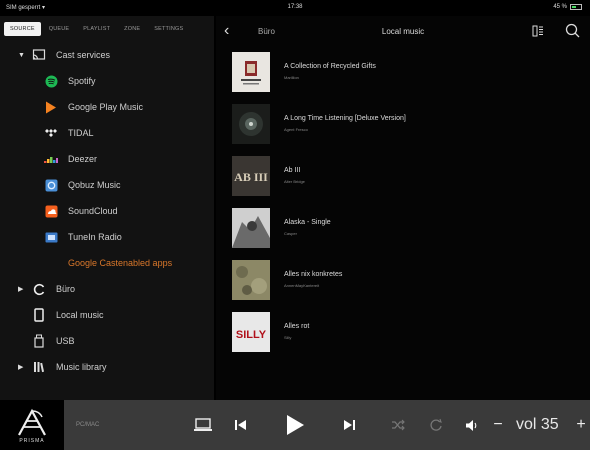 The height and width of the screenshot is (450, 590). Describe the element at coordinates (80, 315) in the screenshot. I see `source-label: Local music` at that location.